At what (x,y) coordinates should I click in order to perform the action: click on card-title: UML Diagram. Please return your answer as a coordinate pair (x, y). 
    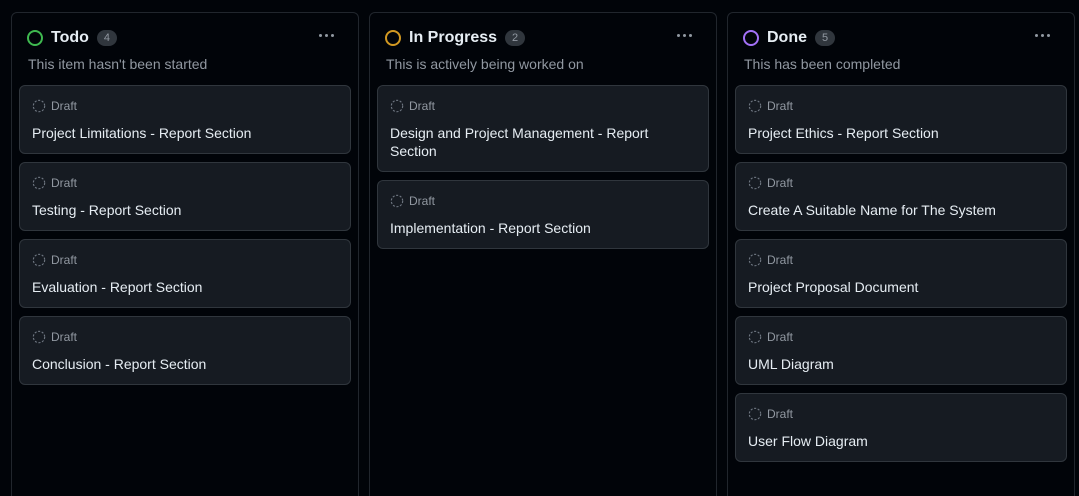
    Looking at the image, I should click on (901, 364).